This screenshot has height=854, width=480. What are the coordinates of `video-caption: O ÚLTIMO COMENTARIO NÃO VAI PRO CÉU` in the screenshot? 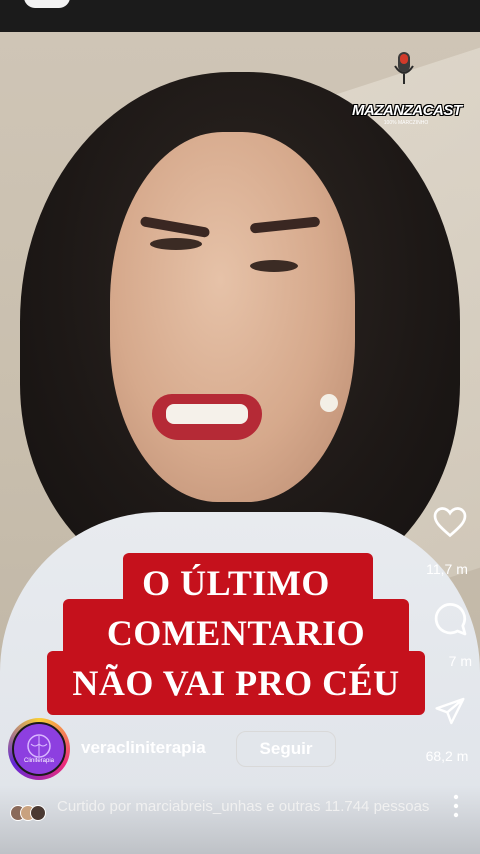 It's located at (236, 634).